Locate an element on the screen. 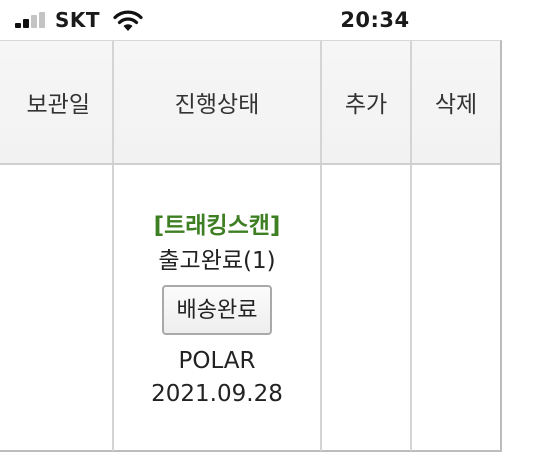 Image resolution: width=538 pixels, height=472 pixels. cell-delete is located at coordinates (455, 307).